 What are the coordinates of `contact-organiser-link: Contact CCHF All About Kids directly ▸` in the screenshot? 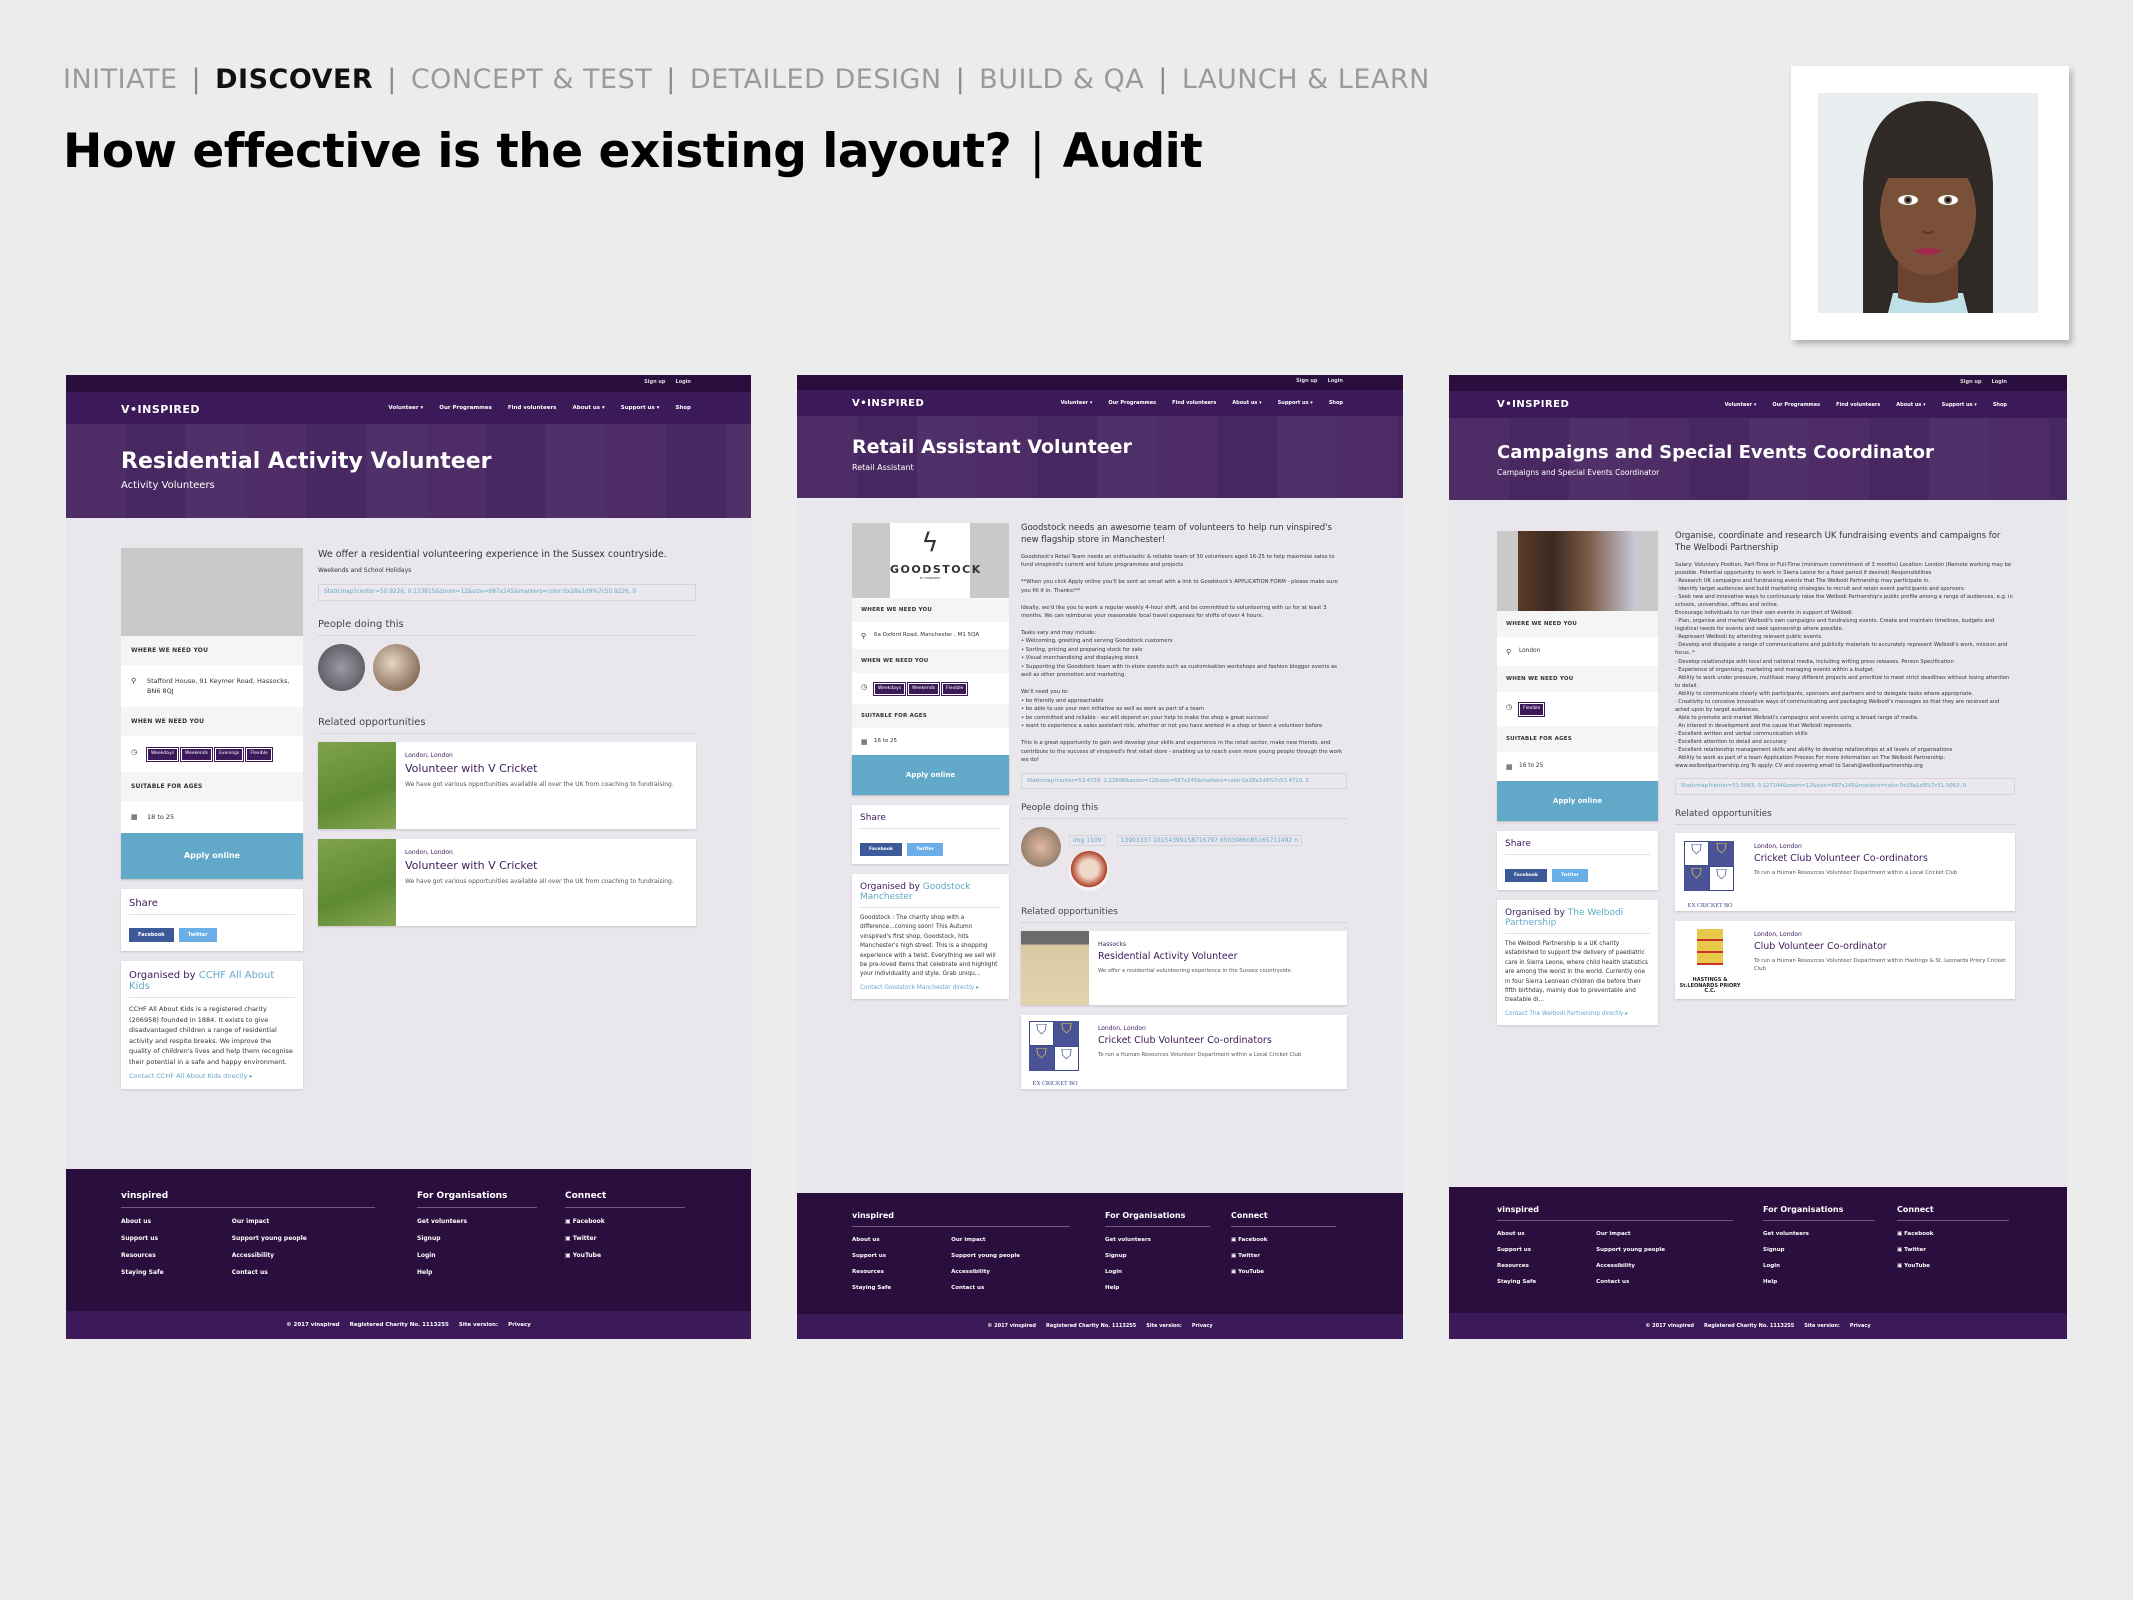 It's located at (212, 1076).